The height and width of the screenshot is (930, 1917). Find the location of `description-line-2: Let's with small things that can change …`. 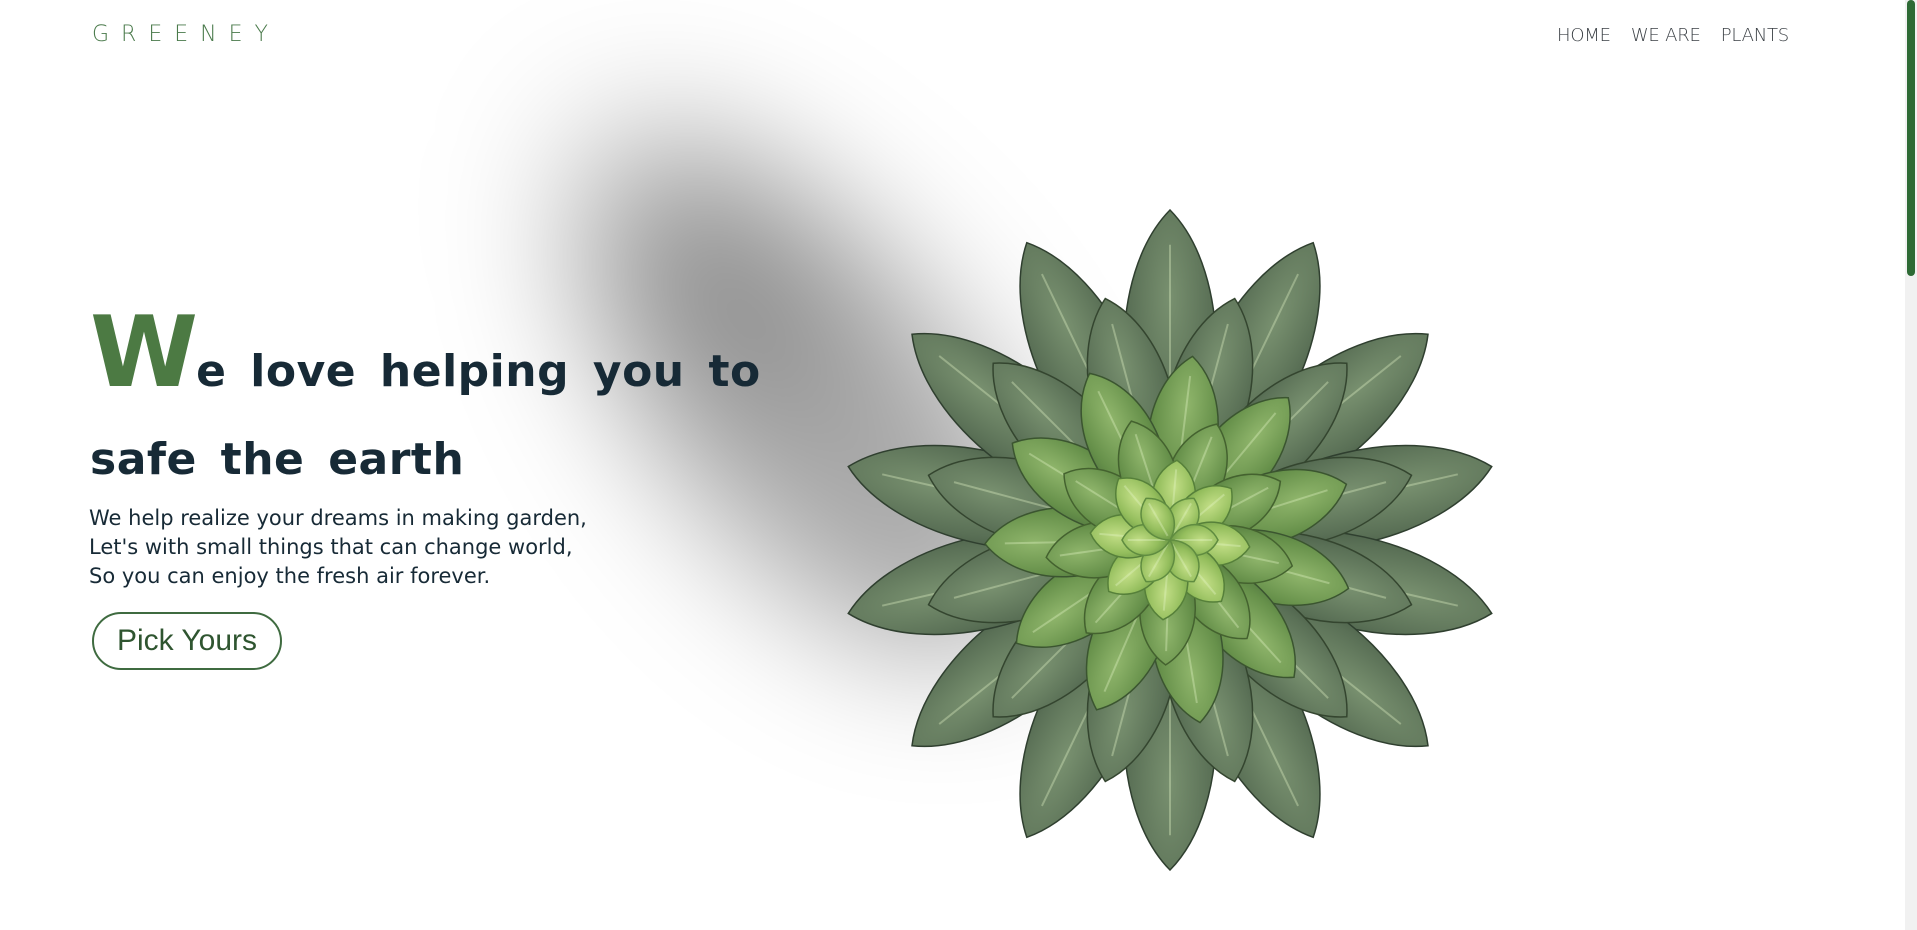

description-line-2: Let's with small things that can change … is located at coordinates (331, 547).